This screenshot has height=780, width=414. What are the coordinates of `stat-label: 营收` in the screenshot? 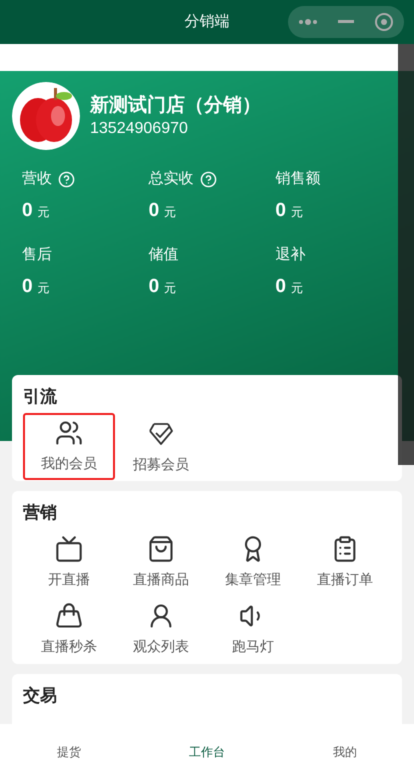 It's located at (37, 179).